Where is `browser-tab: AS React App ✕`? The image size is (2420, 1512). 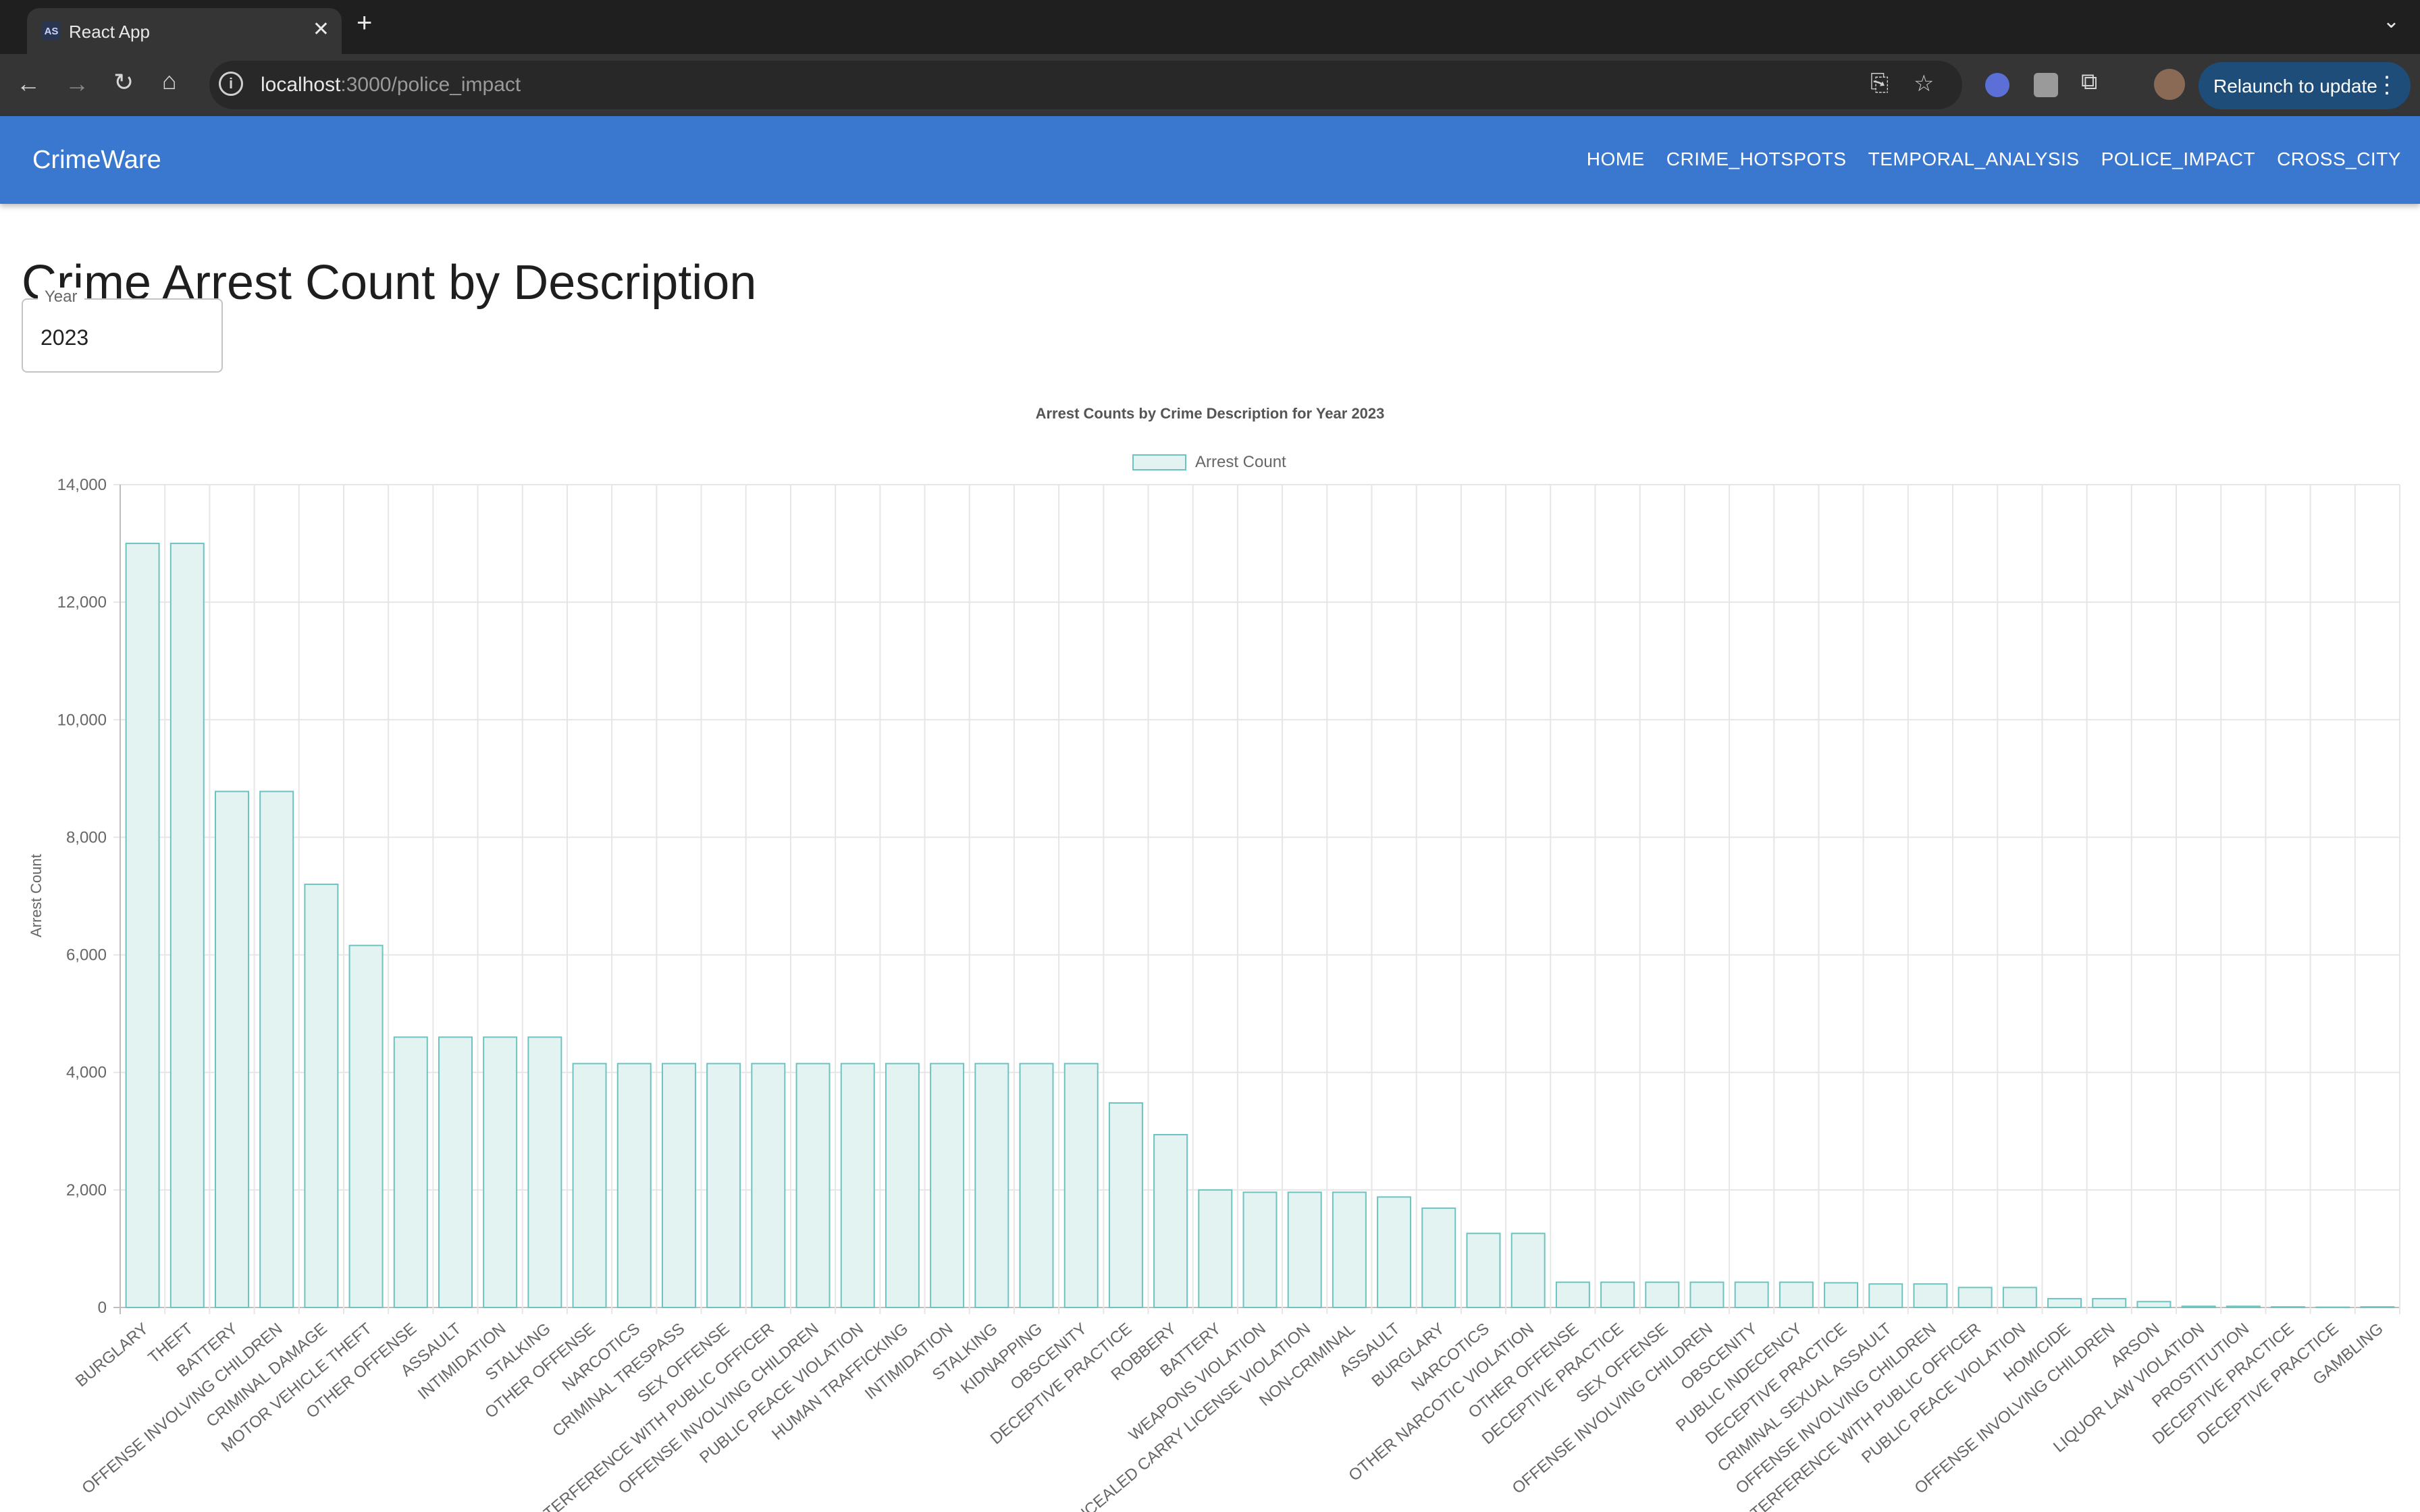
browser-tab: AS React App ✕ is located at coordinates (184, 31).